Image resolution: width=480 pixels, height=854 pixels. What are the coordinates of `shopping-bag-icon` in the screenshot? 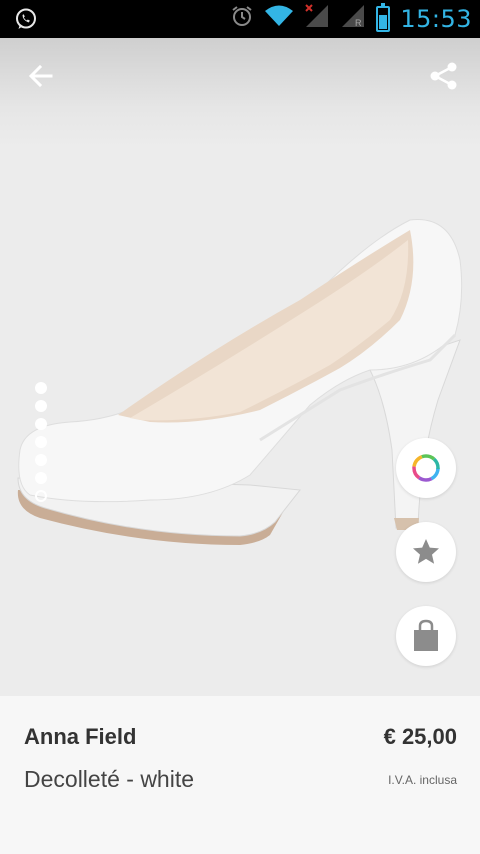 It's located at (426, 635).